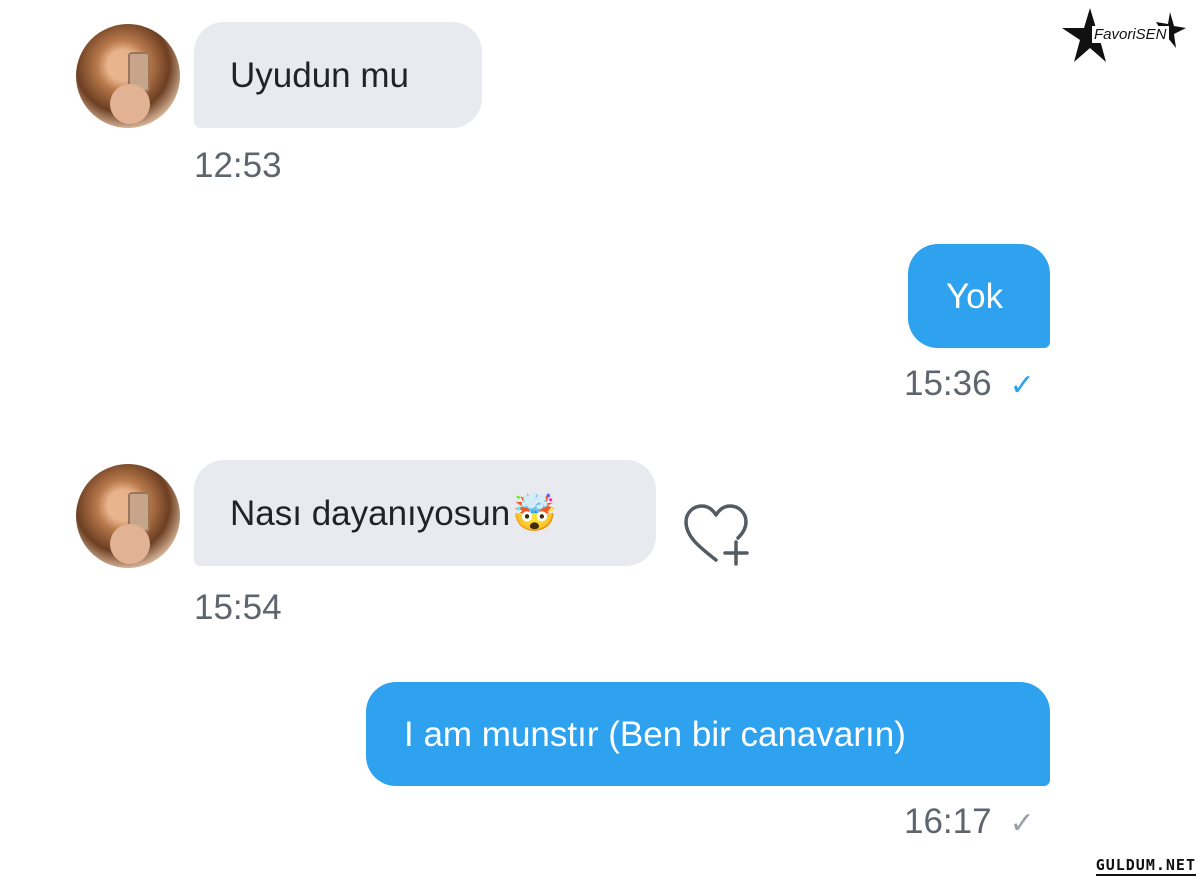 This screenshot has height=878, width=1200. I want to click on message-timestamp: 12:53, so click(238, 165).